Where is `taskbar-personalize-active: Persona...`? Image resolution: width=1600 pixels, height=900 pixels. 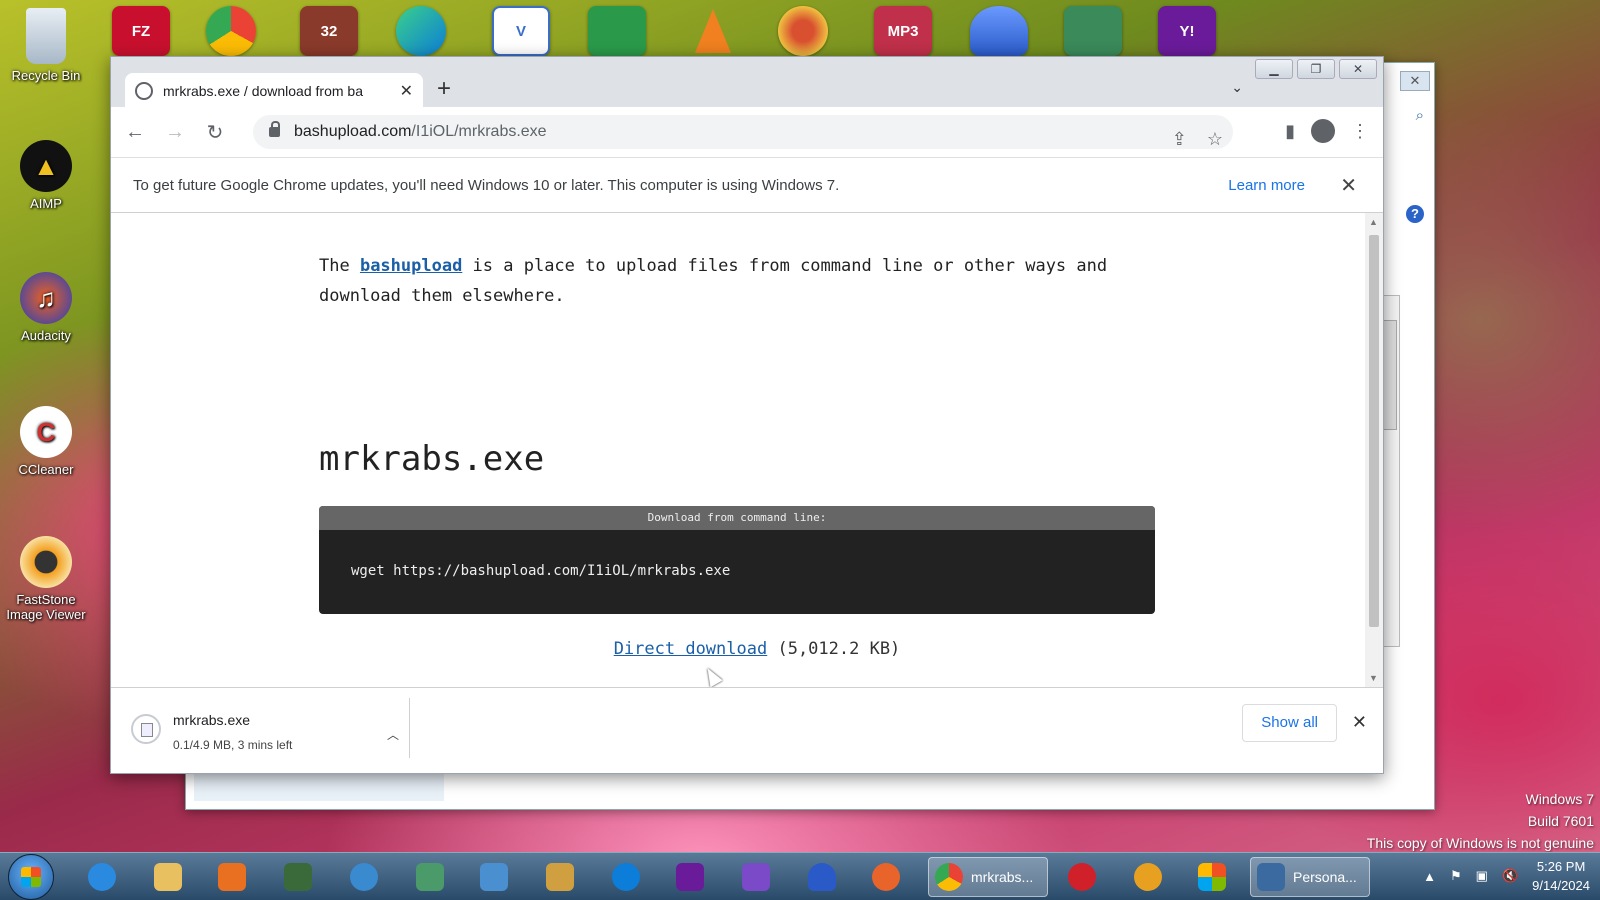 taskbar-personalize-active: Persona... is located at coordinates (1310, 877).